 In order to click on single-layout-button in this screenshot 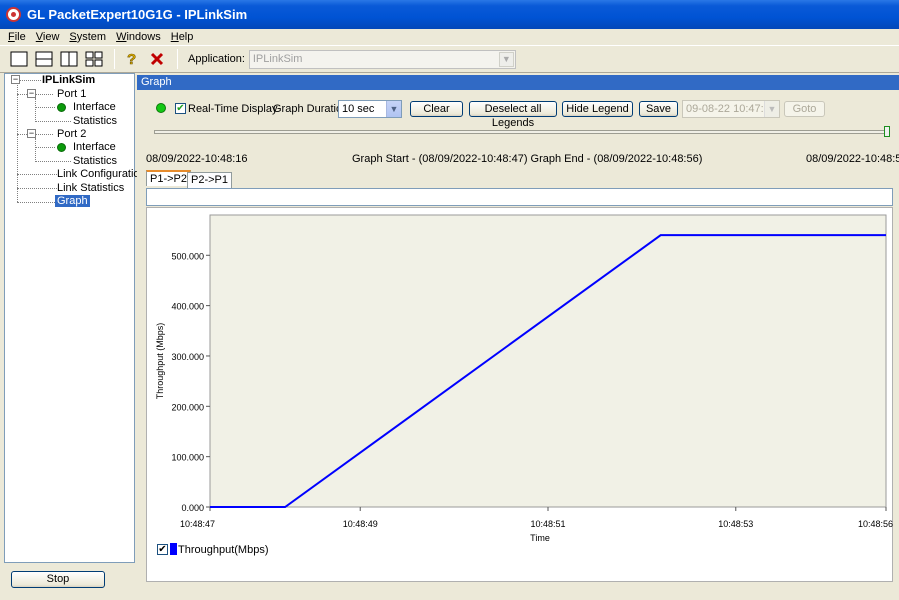, I will do `click(19, 59)`.